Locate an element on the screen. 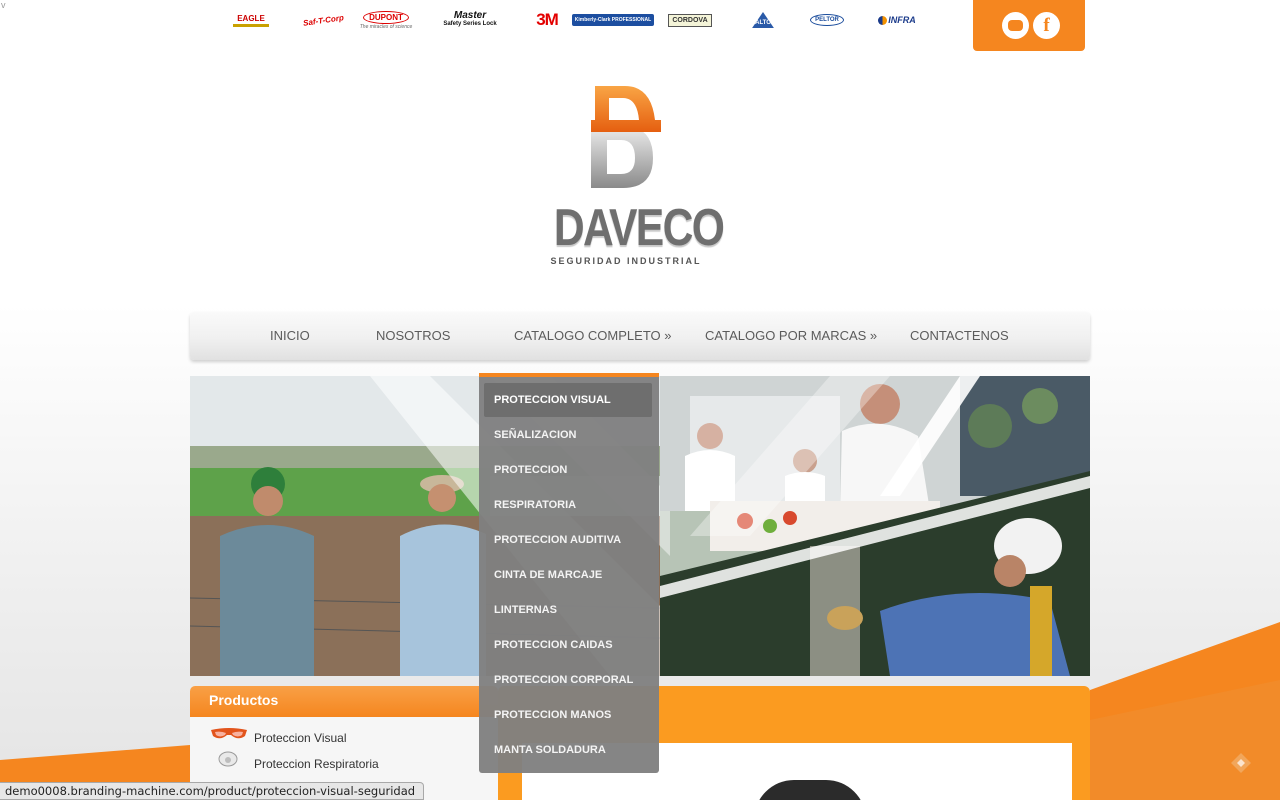  dropdown-item-proteccion-auditiva: PROTECCION AUDITIVA is located at coordinates (568, 540).